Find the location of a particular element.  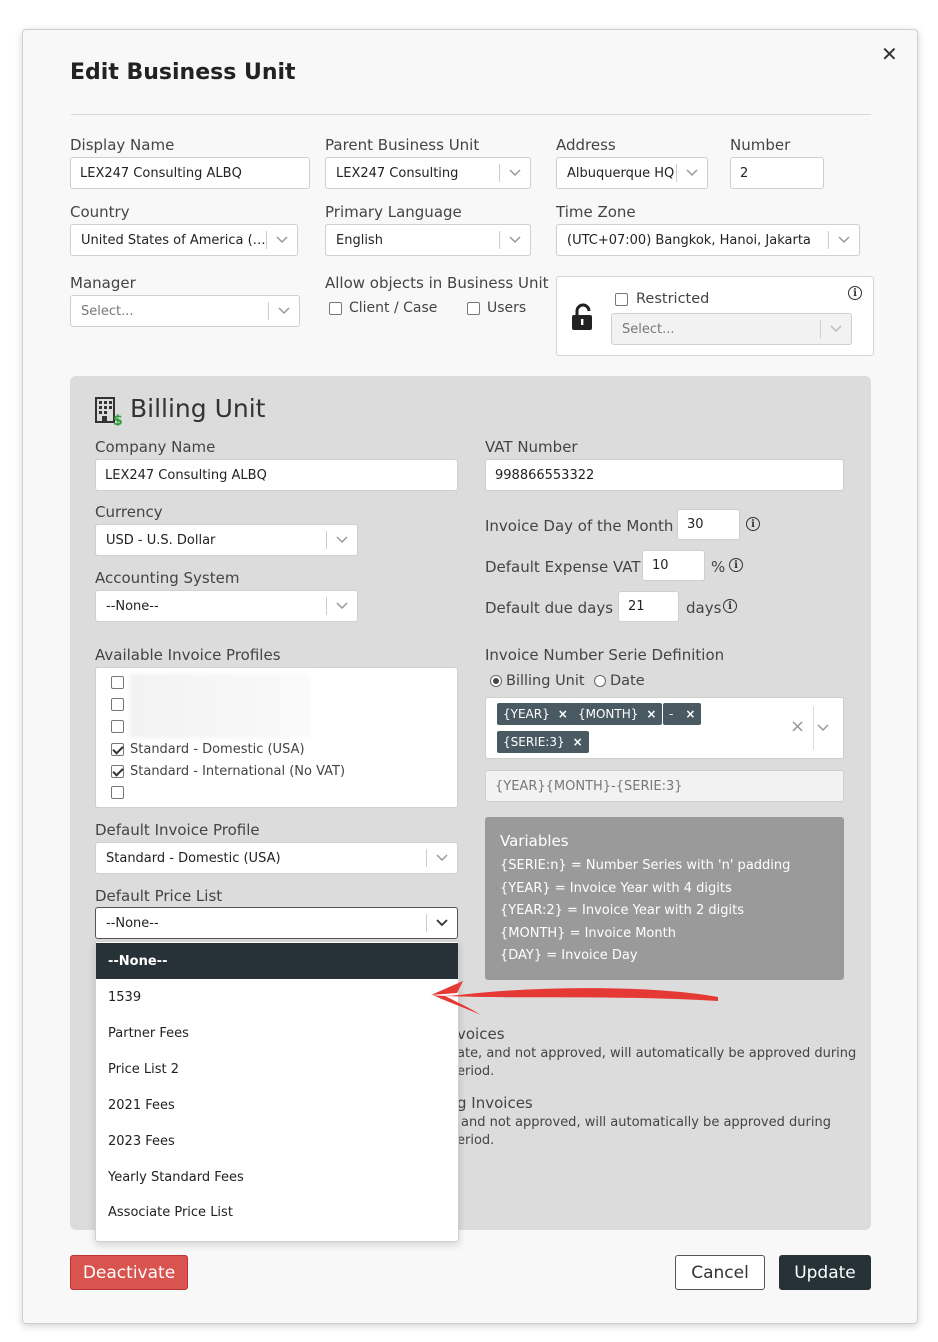

expense-vat-label: Default Expense VAT : is located at coordinates (568, 567).